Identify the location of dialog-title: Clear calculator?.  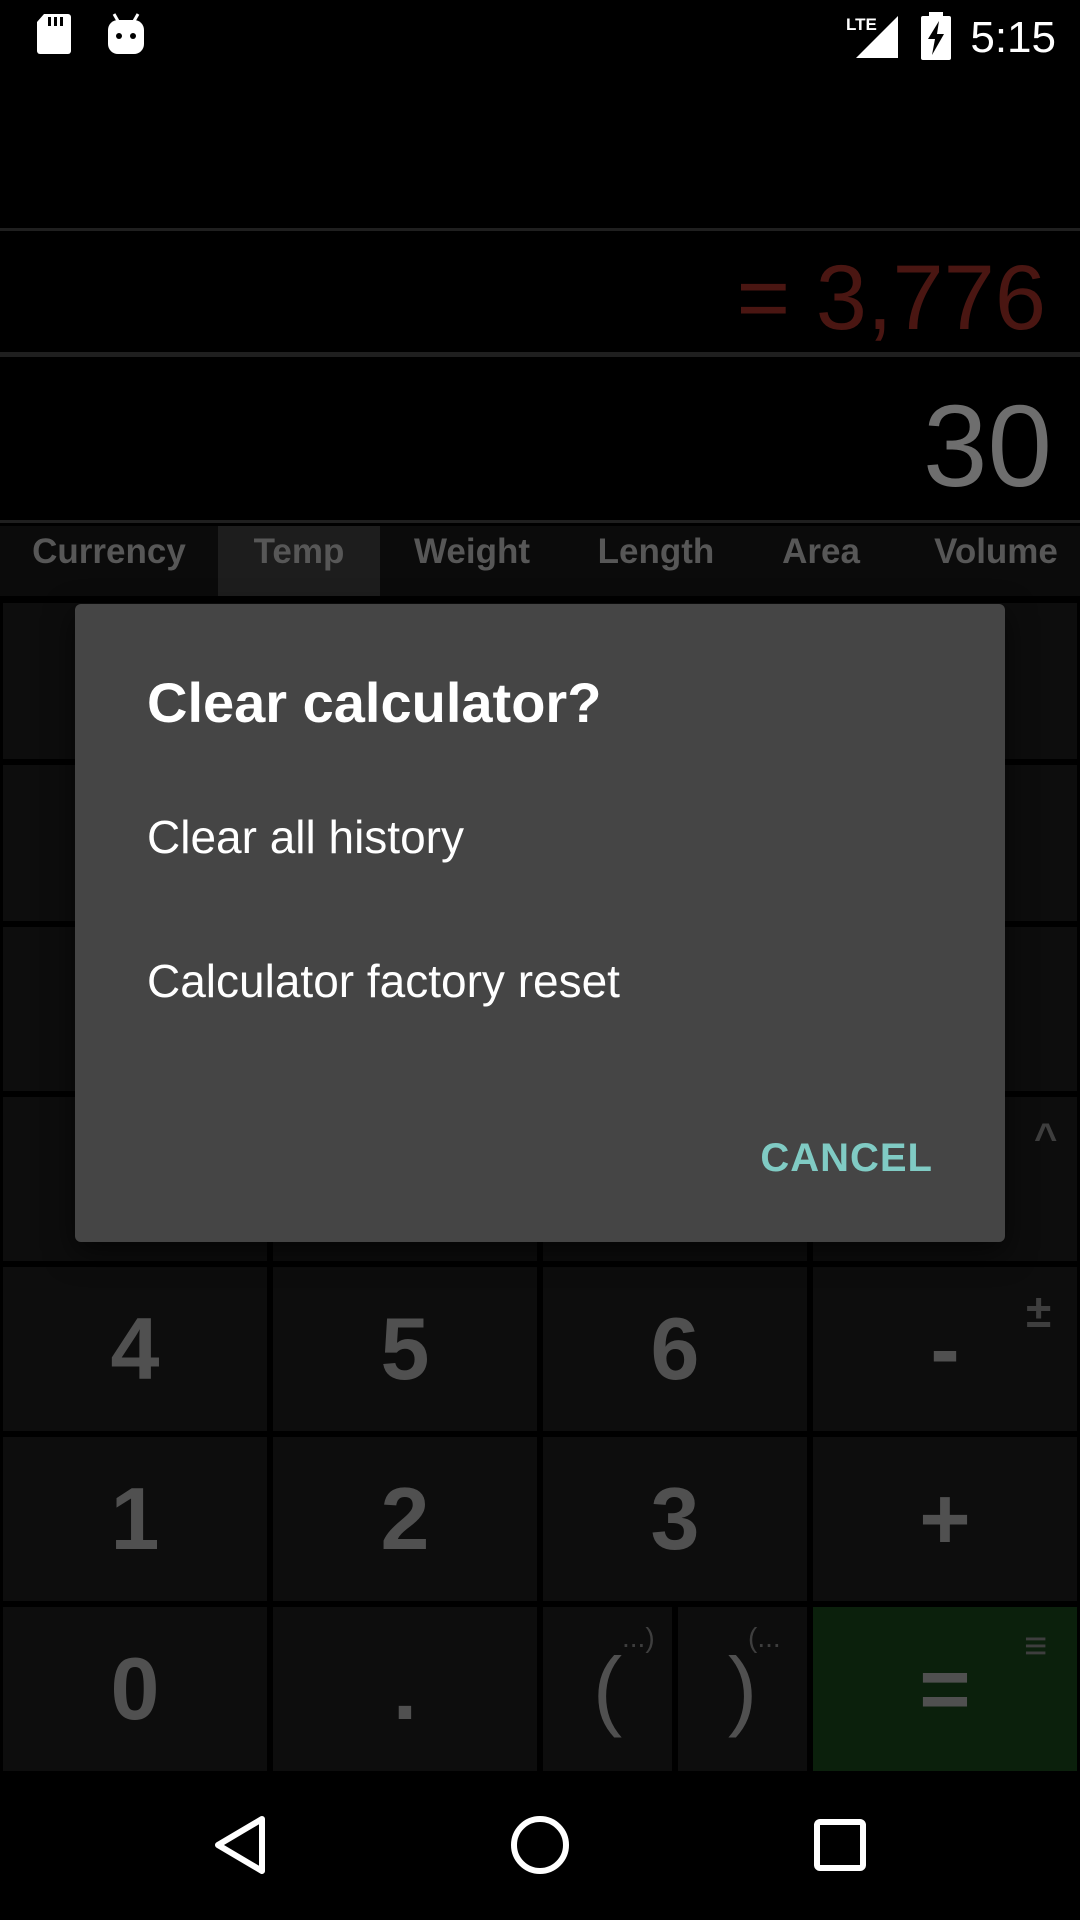
(374, 702).